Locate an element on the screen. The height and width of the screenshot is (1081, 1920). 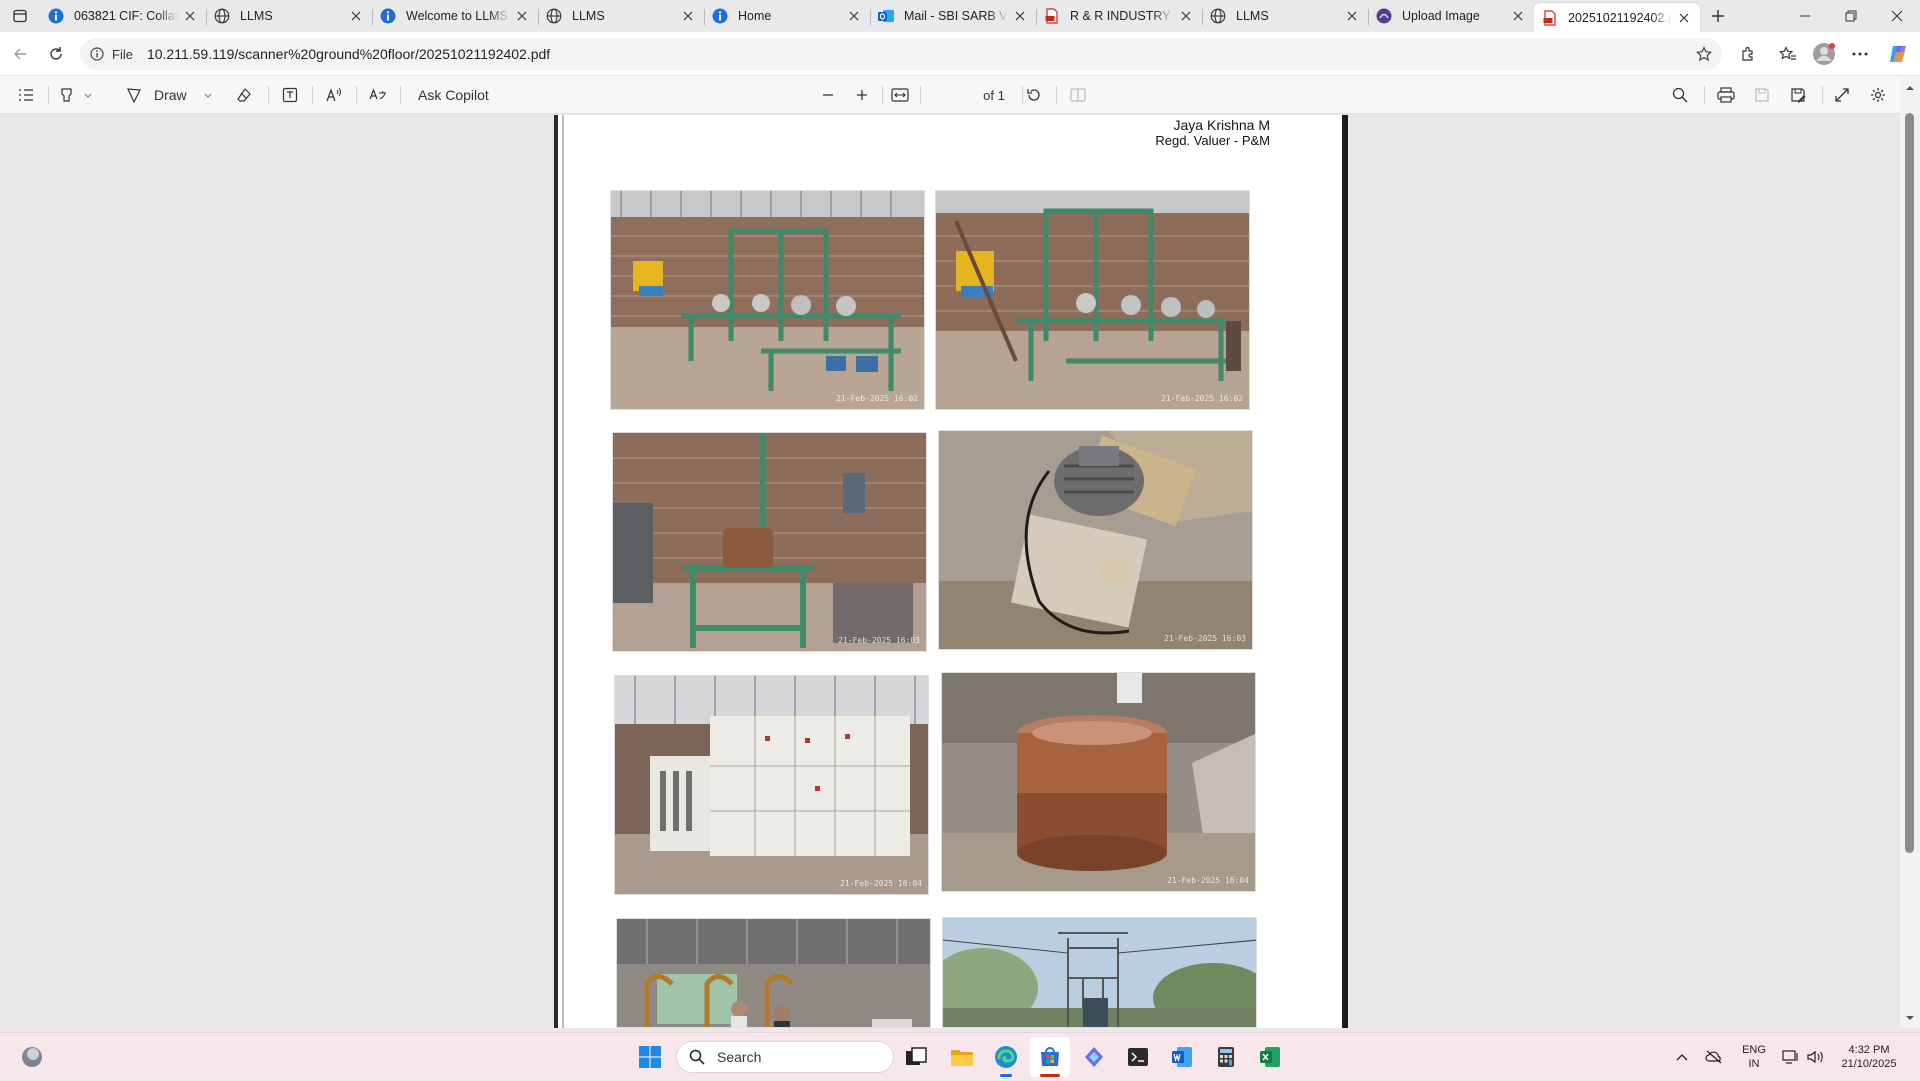
search-placeholder: Search is located at coordinates (739, 1057).